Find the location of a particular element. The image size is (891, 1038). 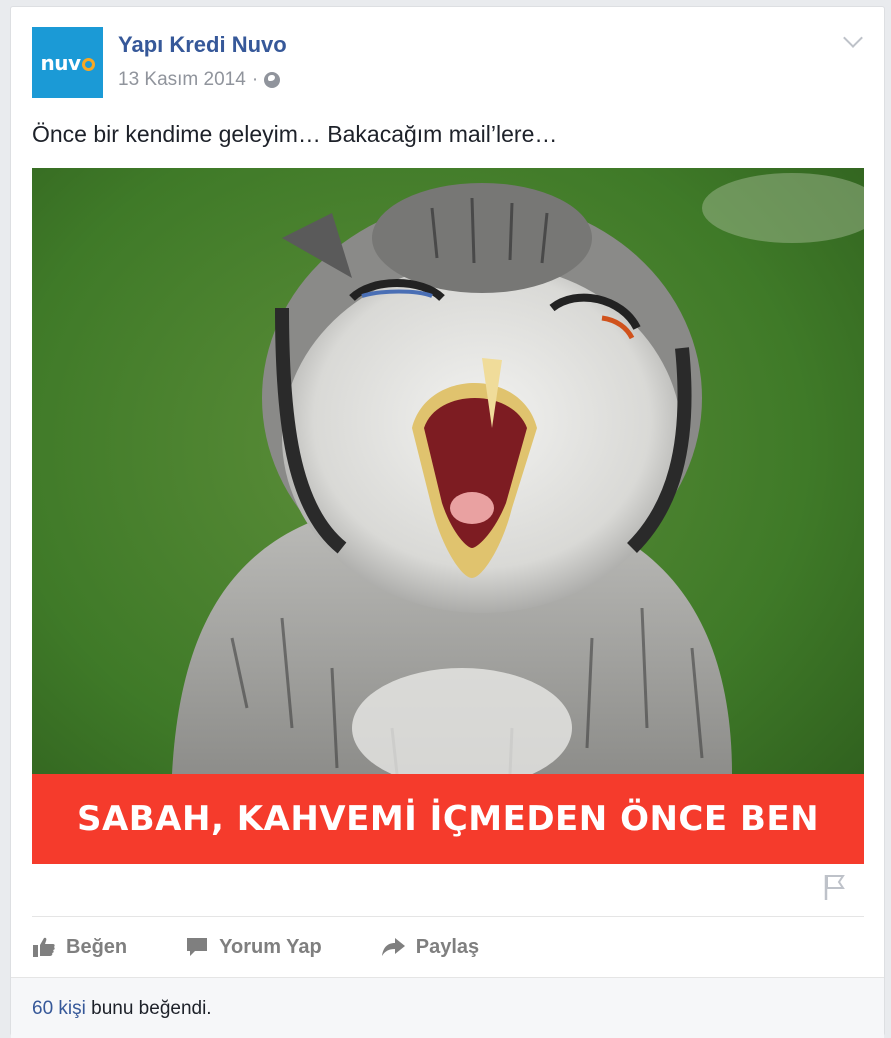

share-label: Paylaş is located at coordinates (447, 946).